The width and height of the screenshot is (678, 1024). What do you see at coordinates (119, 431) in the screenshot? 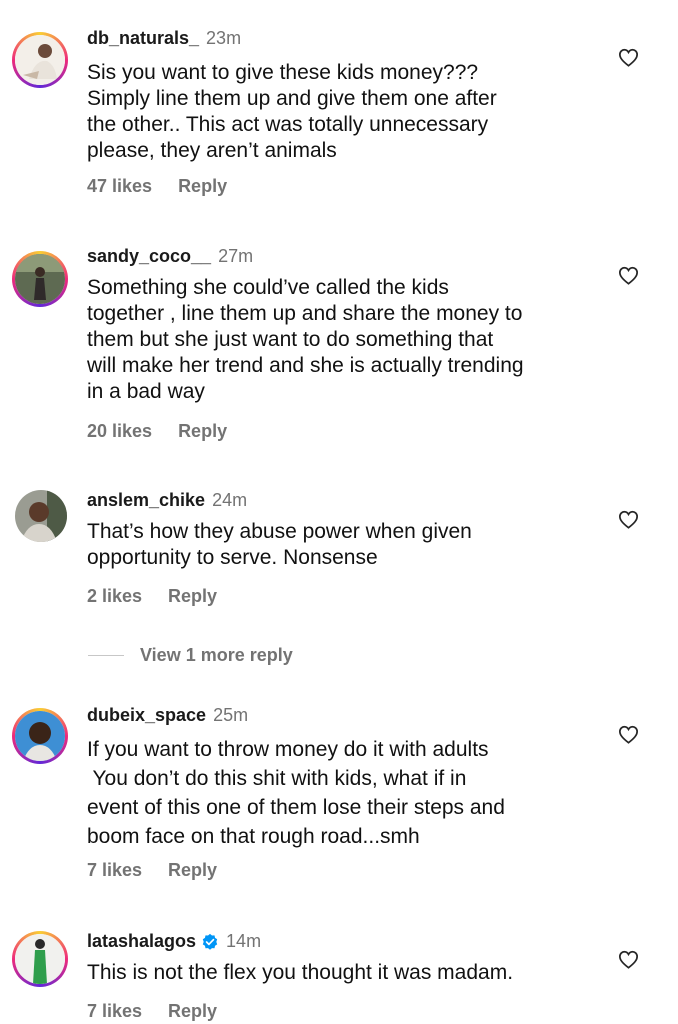
I see `likes-count: 20 likes` at bounding box center [119, 431].